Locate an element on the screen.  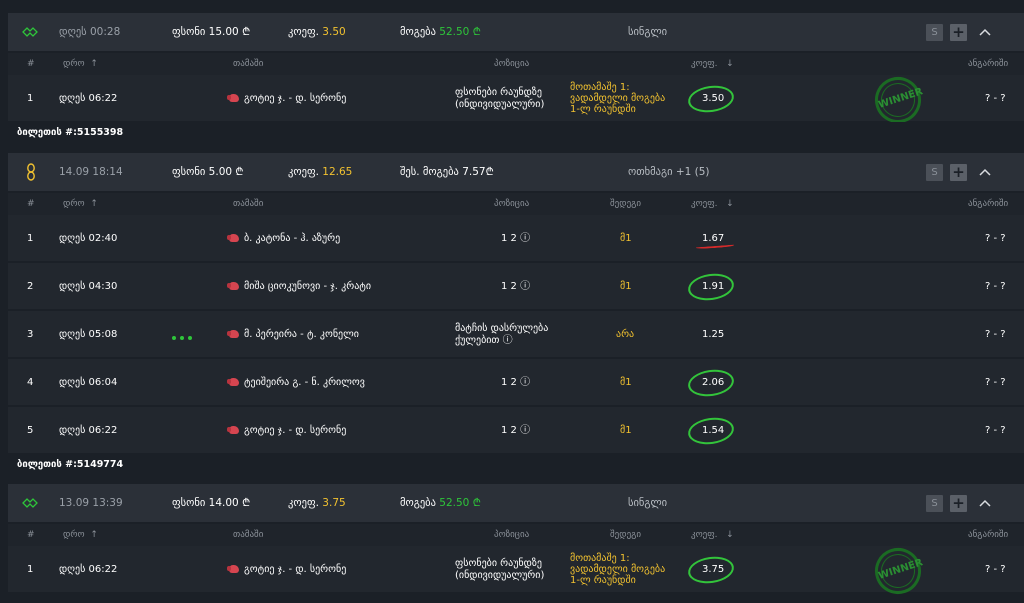
row-coef: 3.75 is located at coordinates (713, 569).